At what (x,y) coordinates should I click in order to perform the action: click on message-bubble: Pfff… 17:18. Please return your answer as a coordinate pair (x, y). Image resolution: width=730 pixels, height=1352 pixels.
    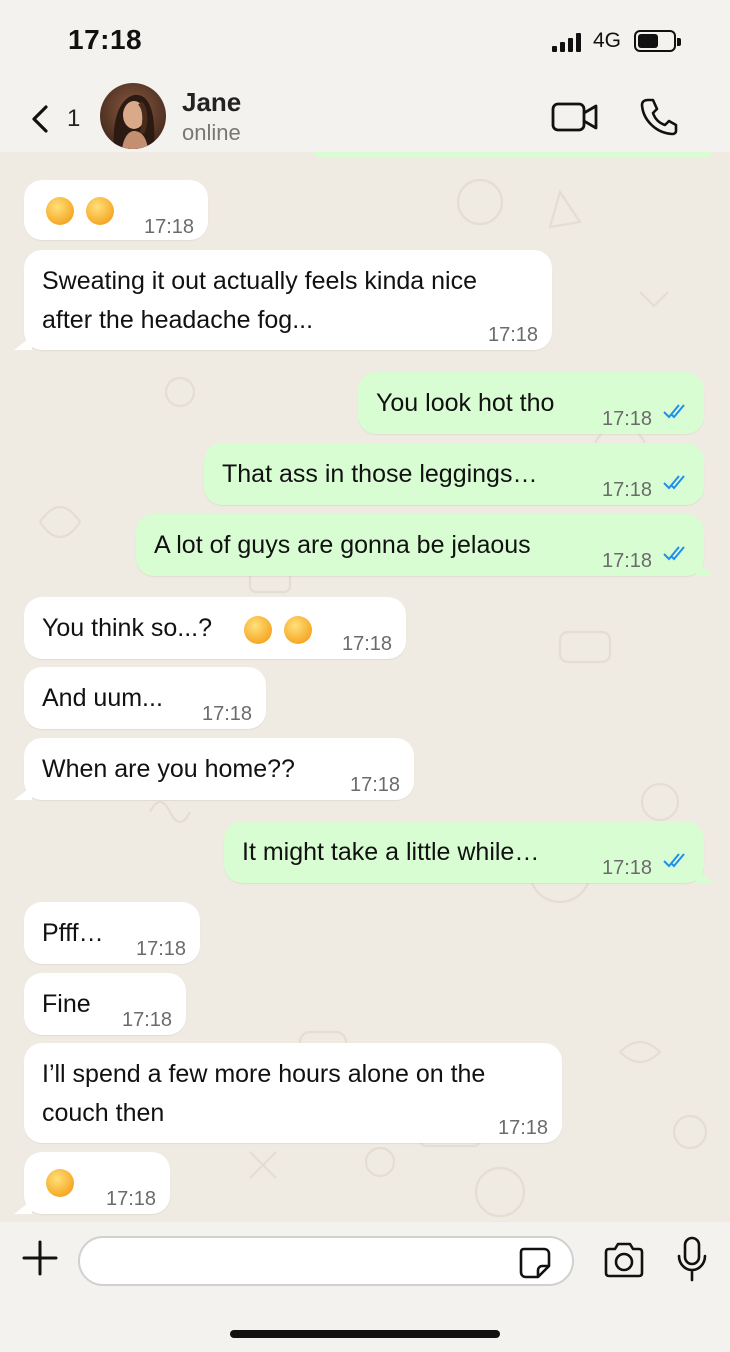
    Looking at the image, I should click on (112, 933).